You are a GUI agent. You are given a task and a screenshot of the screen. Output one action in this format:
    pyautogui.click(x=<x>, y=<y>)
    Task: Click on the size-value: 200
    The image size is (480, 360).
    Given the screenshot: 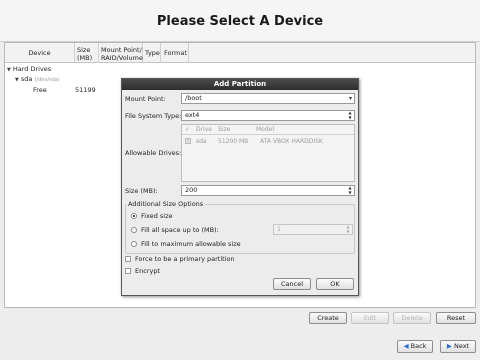 What is the action you would take?
    pyautogui.click(x=191, y=190)
    